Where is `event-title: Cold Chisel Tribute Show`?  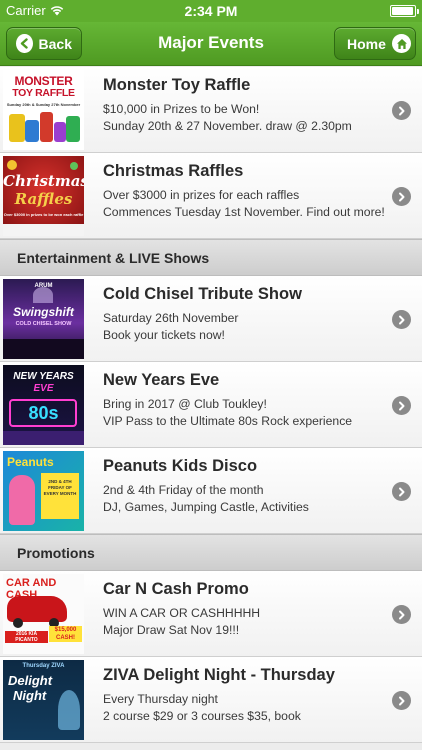
event-title: Cold Chisel Tribute Show is located at coordinates (202, 294).